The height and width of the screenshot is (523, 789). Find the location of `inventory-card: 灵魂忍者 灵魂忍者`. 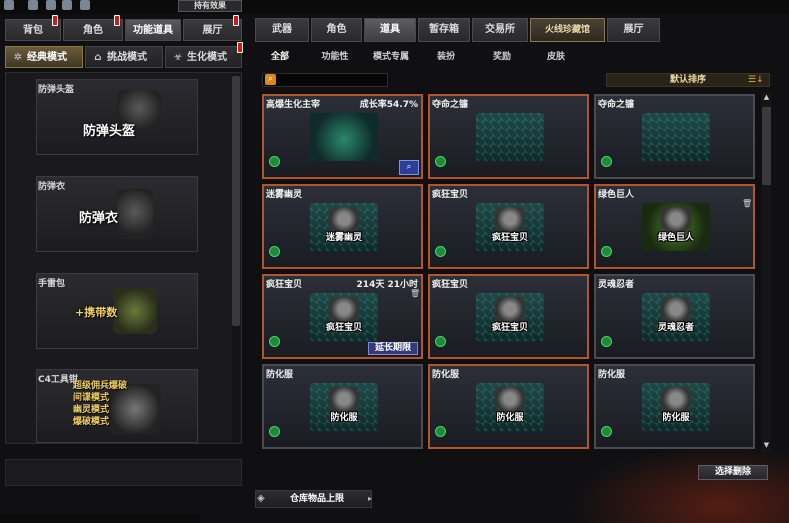

inventory-card: 灵魂忍者 灵魂忍者 is located at coordinates (674, 316).